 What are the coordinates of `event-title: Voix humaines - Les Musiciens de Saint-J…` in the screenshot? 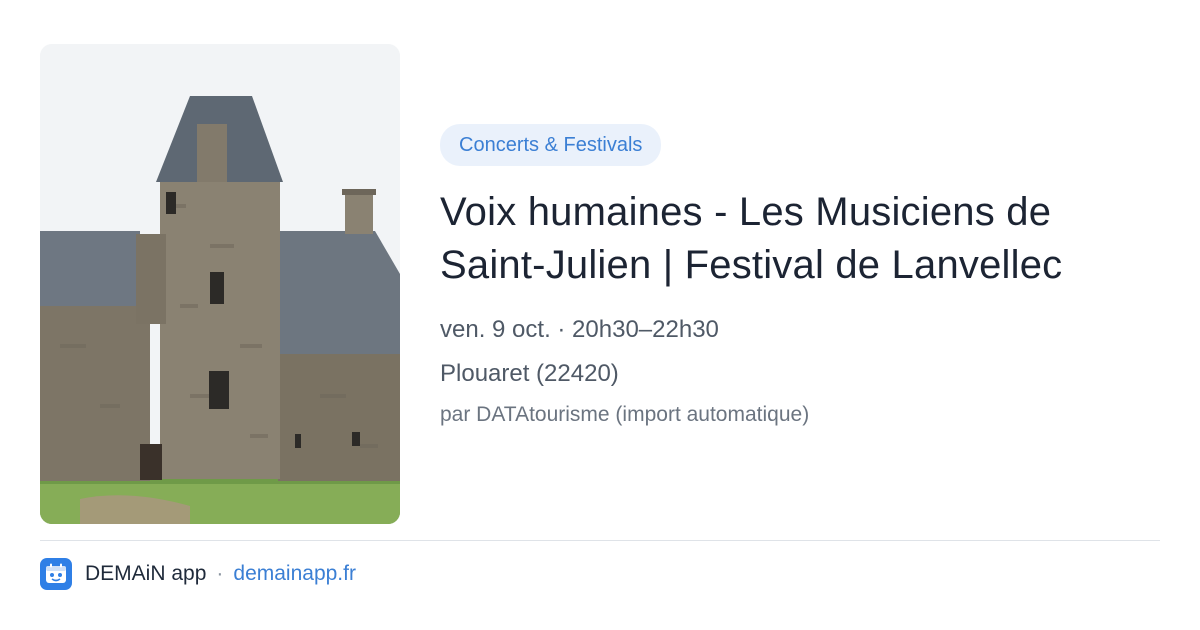 It's located at (790, 239).